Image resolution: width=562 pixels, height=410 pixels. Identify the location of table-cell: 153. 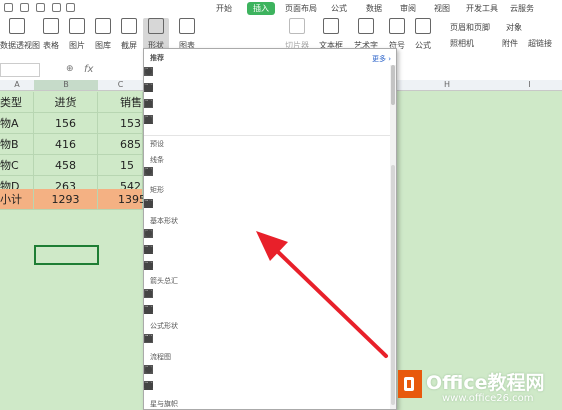
(120, 123).